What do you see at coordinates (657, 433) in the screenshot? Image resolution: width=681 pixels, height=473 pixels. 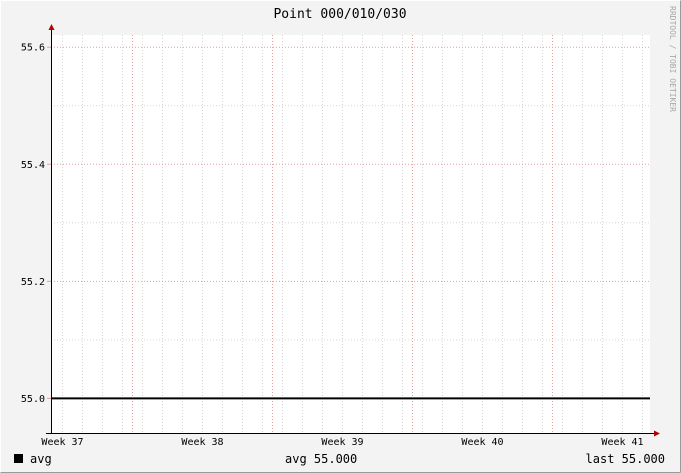 I see `x-axis-arrow` at bounding box center [657, 433].